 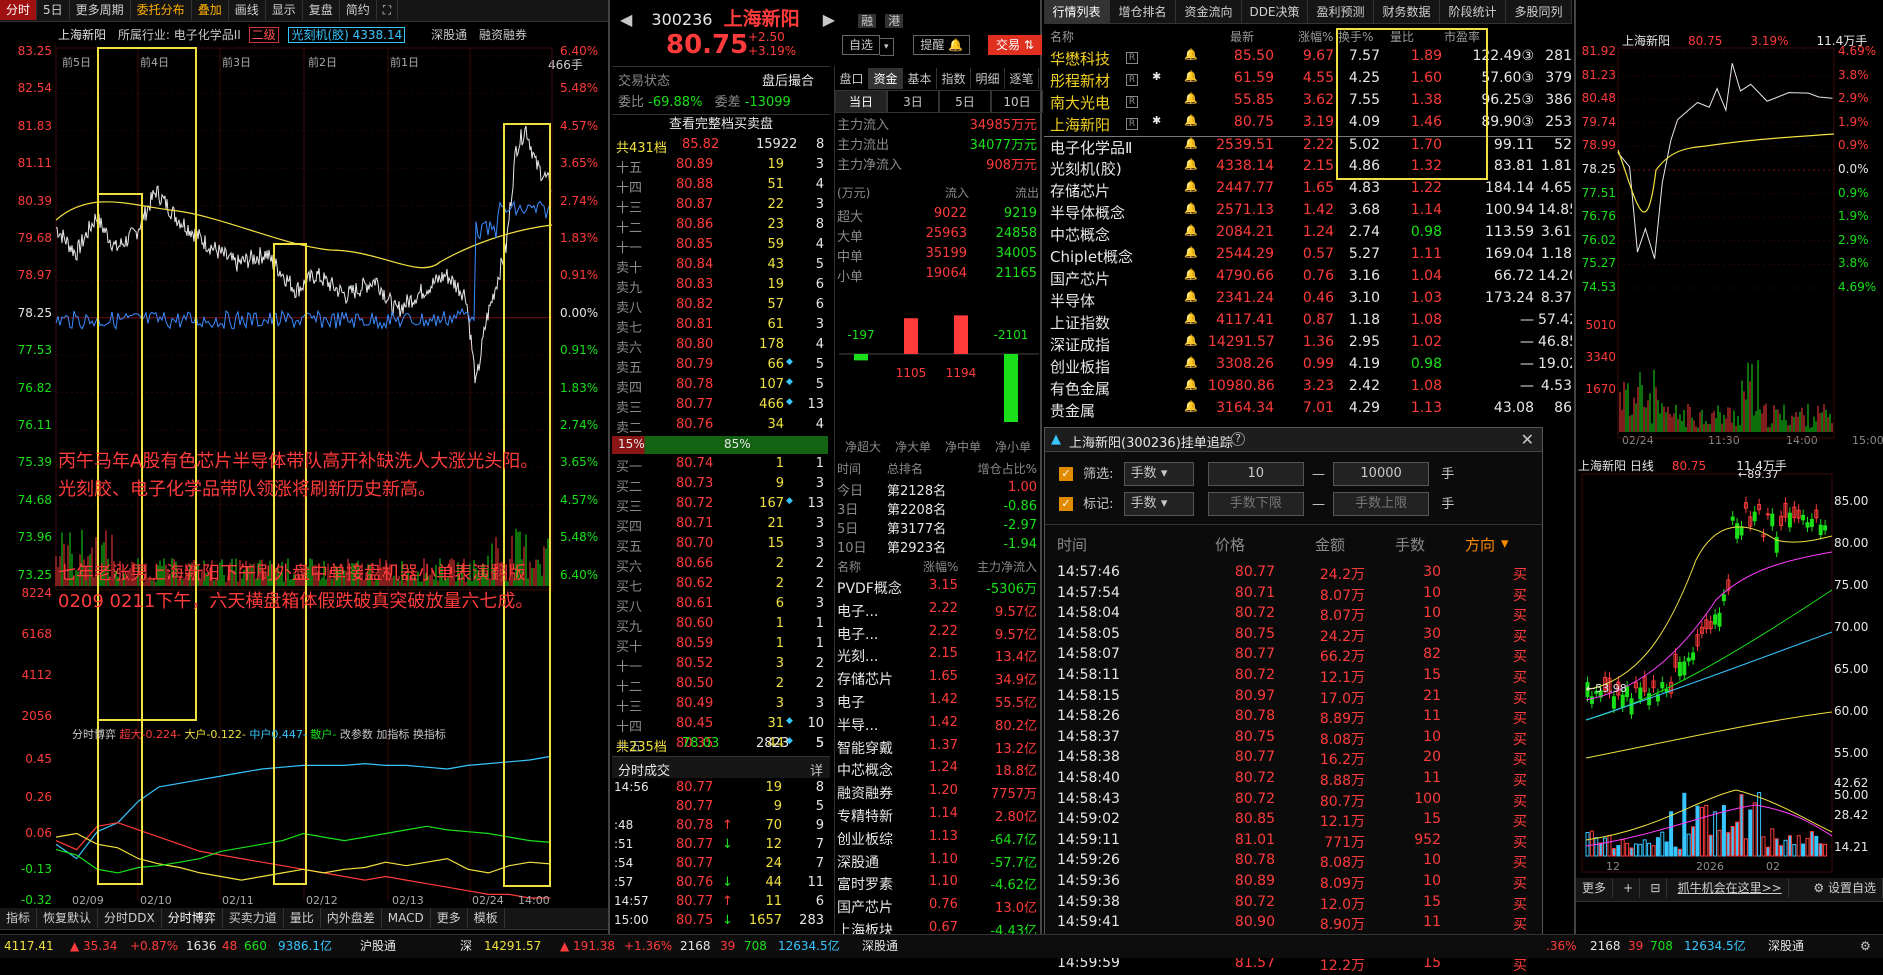 What do you see at coordinates (351, 918) in the screenshot?
I see `ind-tab-6: 内外盘差` at bounding box center [351, 918].